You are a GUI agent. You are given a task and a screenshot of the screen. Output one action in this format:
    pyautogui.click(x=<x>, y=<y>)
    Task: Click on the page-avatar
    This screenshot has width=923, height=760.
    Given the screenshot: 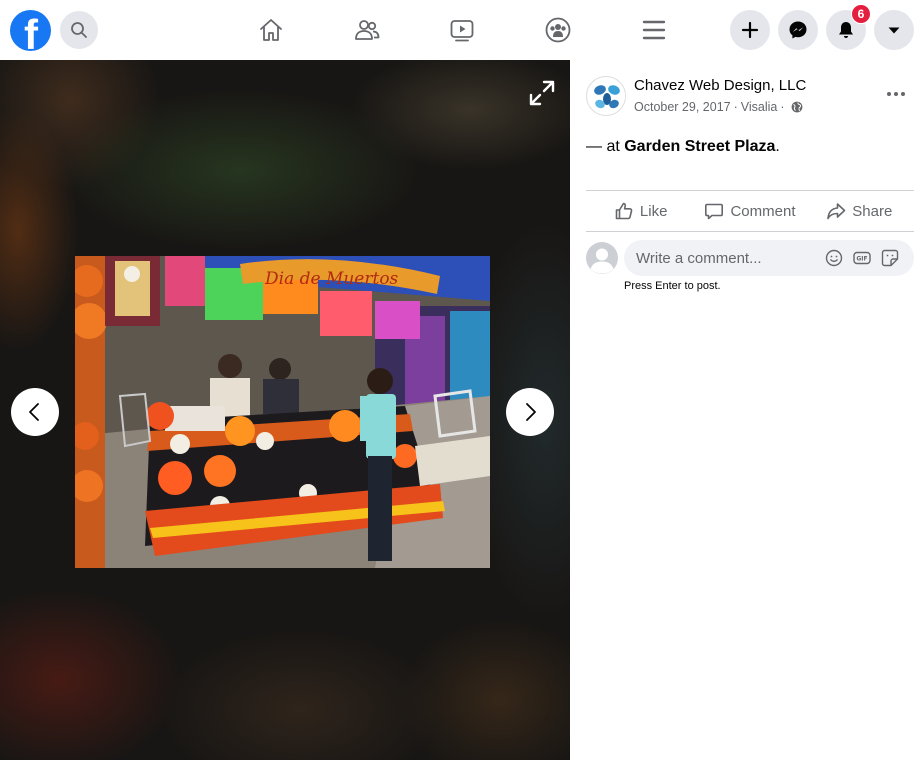 What is the action you would take?
    pyautogui.click(x=606, y=96)
    